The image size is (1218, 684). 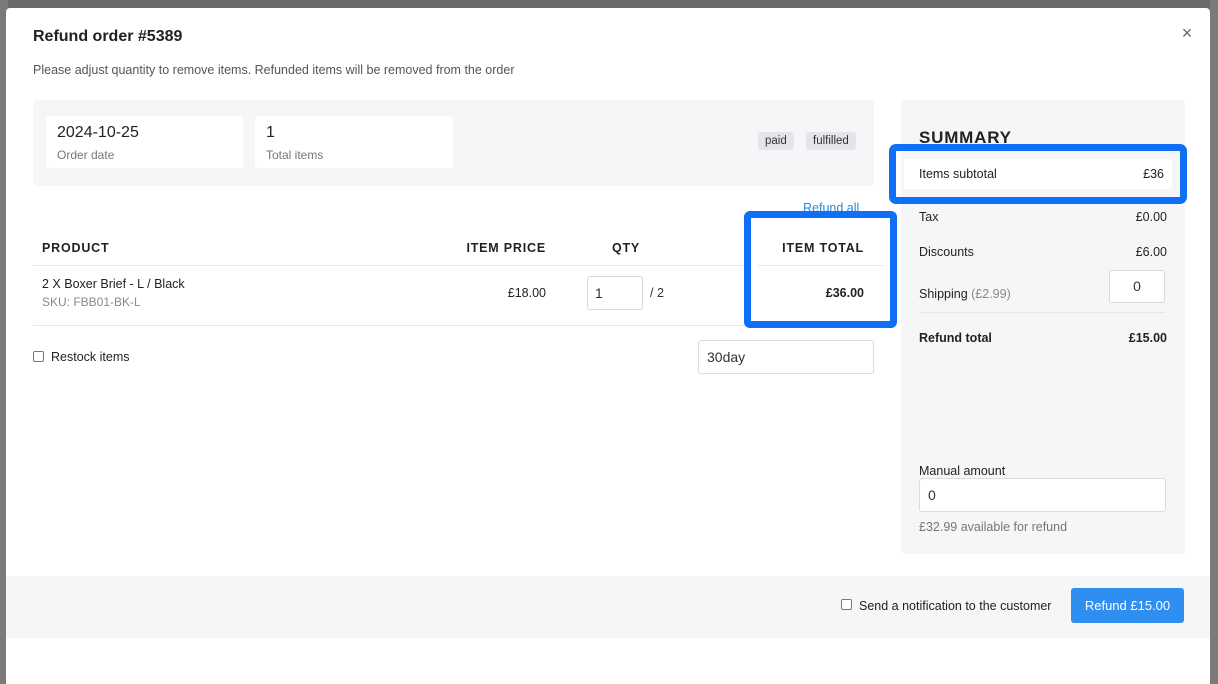 What do you see at coordinates (820, 269) in the screenshot?
I see `item-total-highlight` at bounding box center [820, 269].